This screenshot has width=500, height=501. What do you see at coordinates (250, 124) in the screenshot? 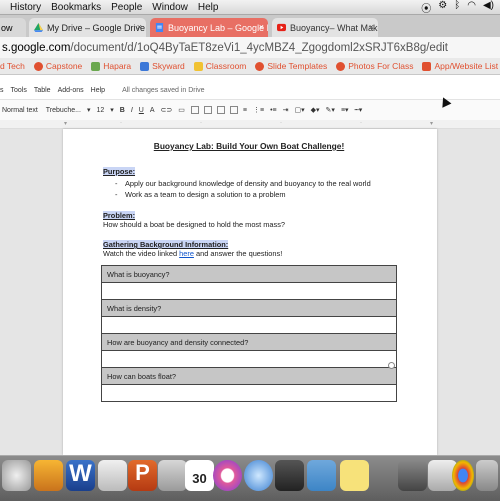
I see `ruler: ▾ · · · · ▾` at bounding box center [250, 124].